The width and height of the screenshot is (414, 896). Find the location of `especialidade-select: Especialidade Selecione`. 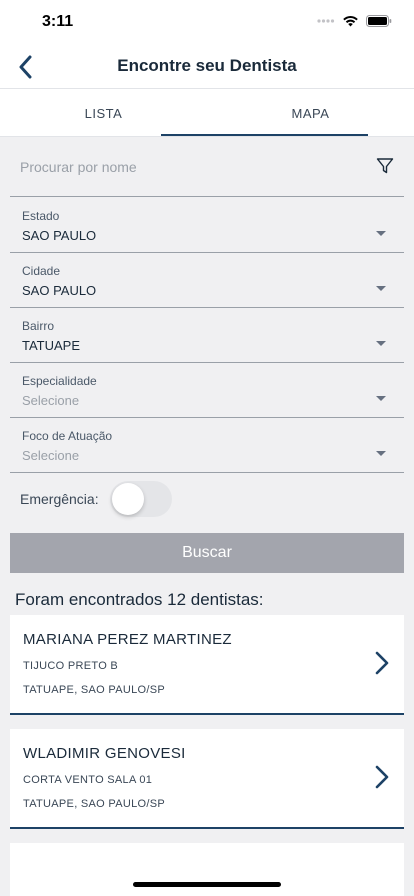

especialidade-select: Especialidade Selecione is located at coordinates (207, 390).